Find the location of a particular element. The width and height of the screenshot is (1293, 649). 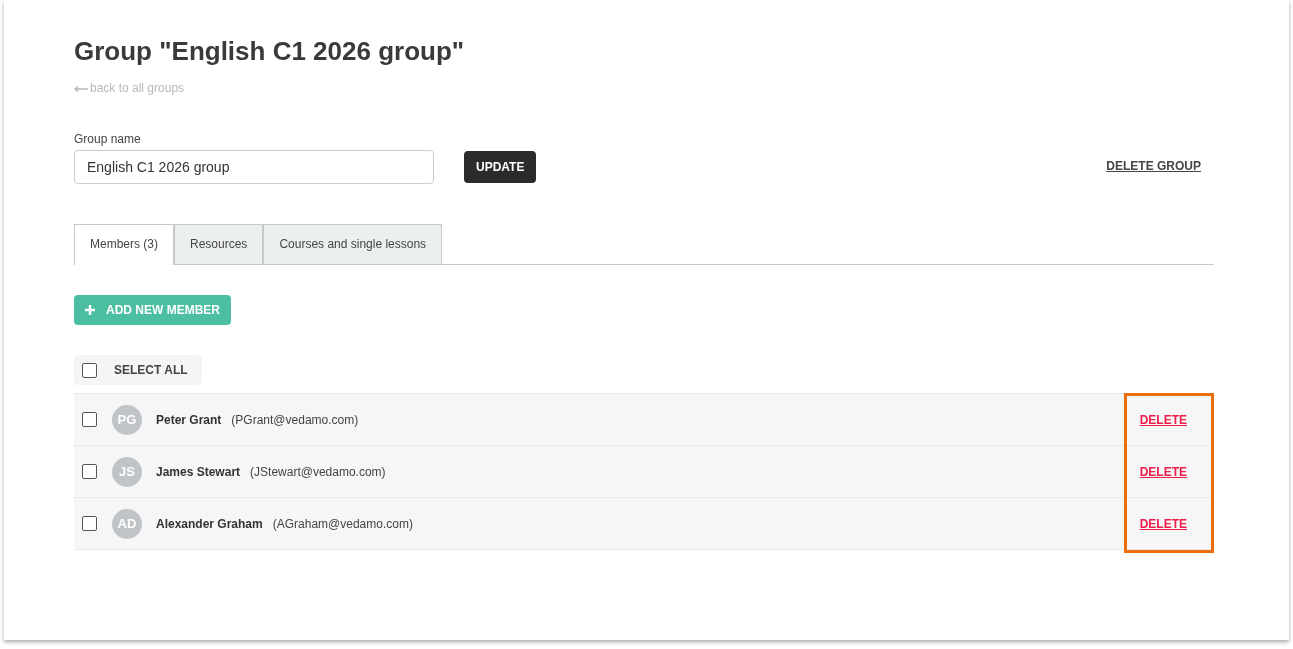

member-name: Peter Grant is located at coordinates (189, 419).